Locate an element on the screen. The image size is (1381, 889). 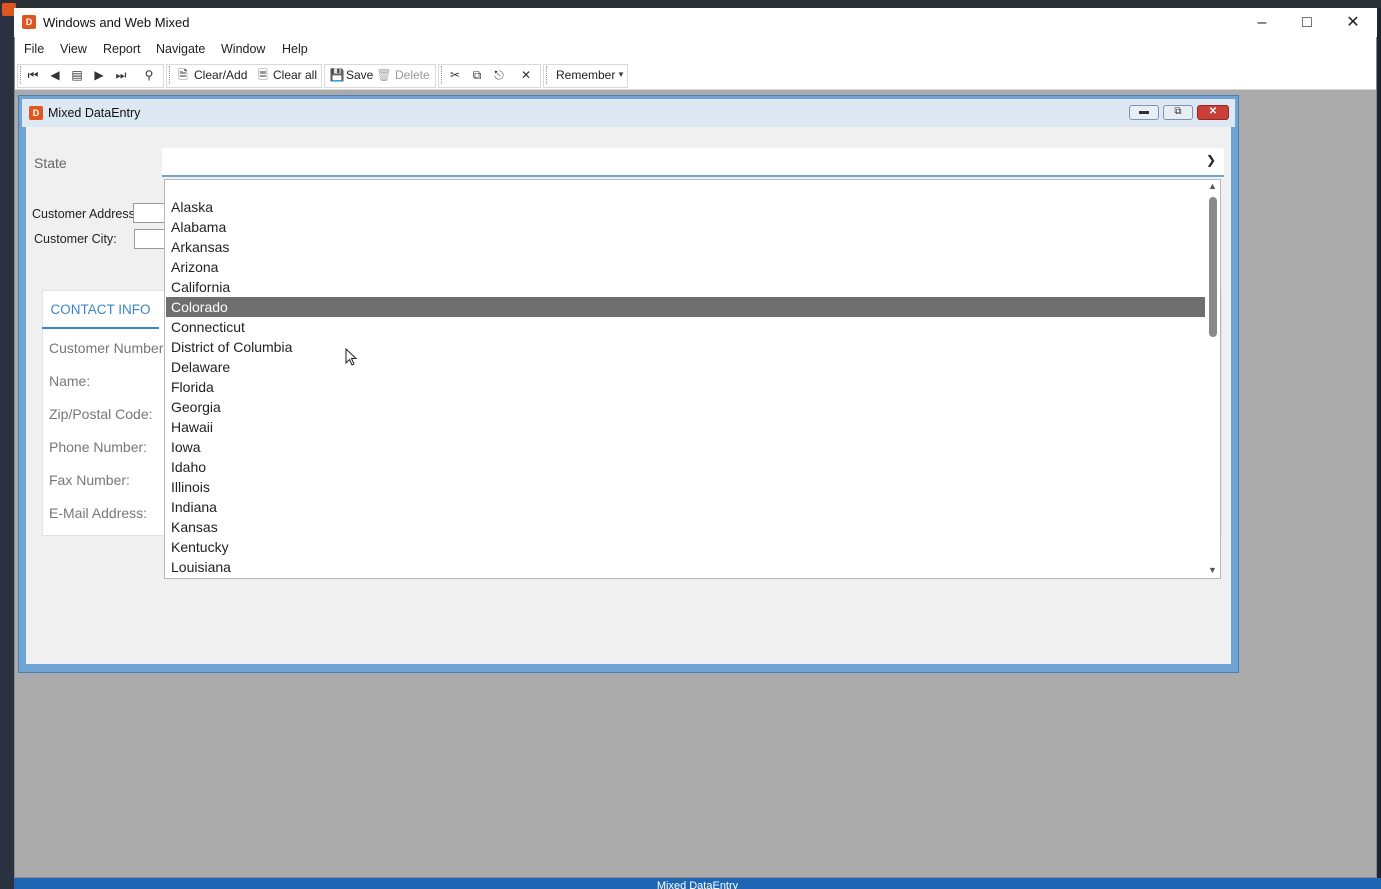
child-minimize-button: ▬ is located at coordinates (1144, 112).